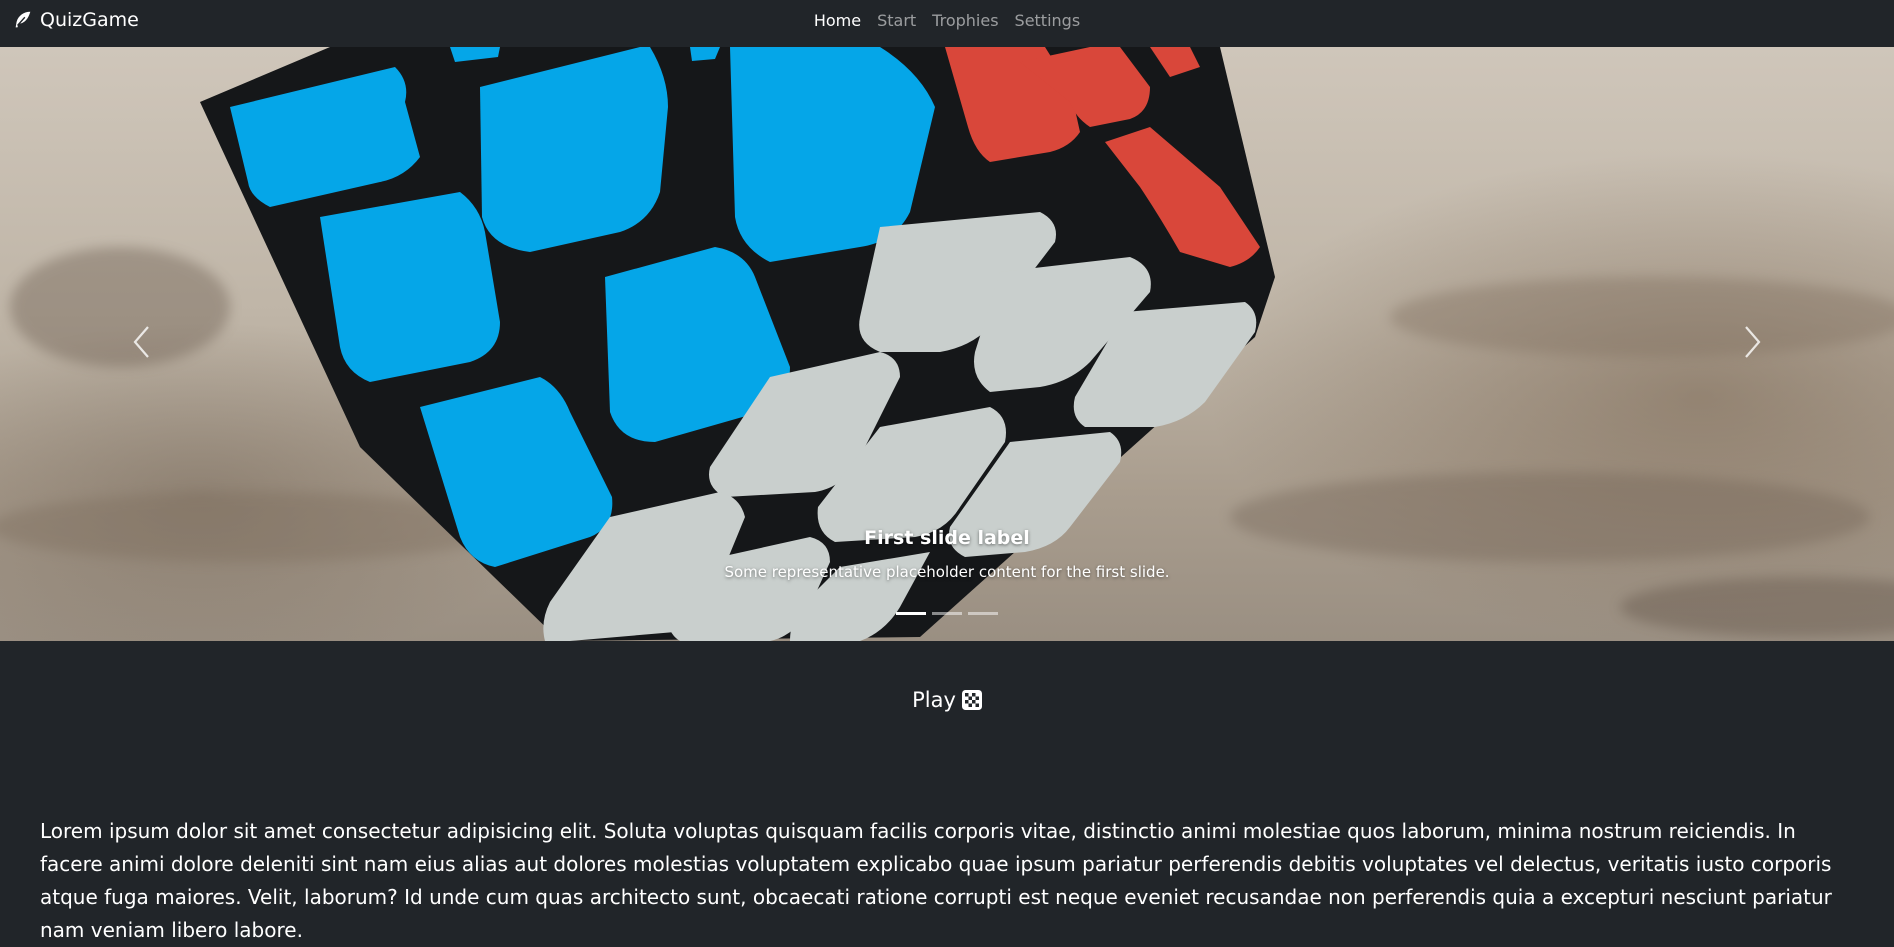  Describe the element at coordinates (947, 538) in the screenshot. I see `slide-caption-title: First slide label` at that location.